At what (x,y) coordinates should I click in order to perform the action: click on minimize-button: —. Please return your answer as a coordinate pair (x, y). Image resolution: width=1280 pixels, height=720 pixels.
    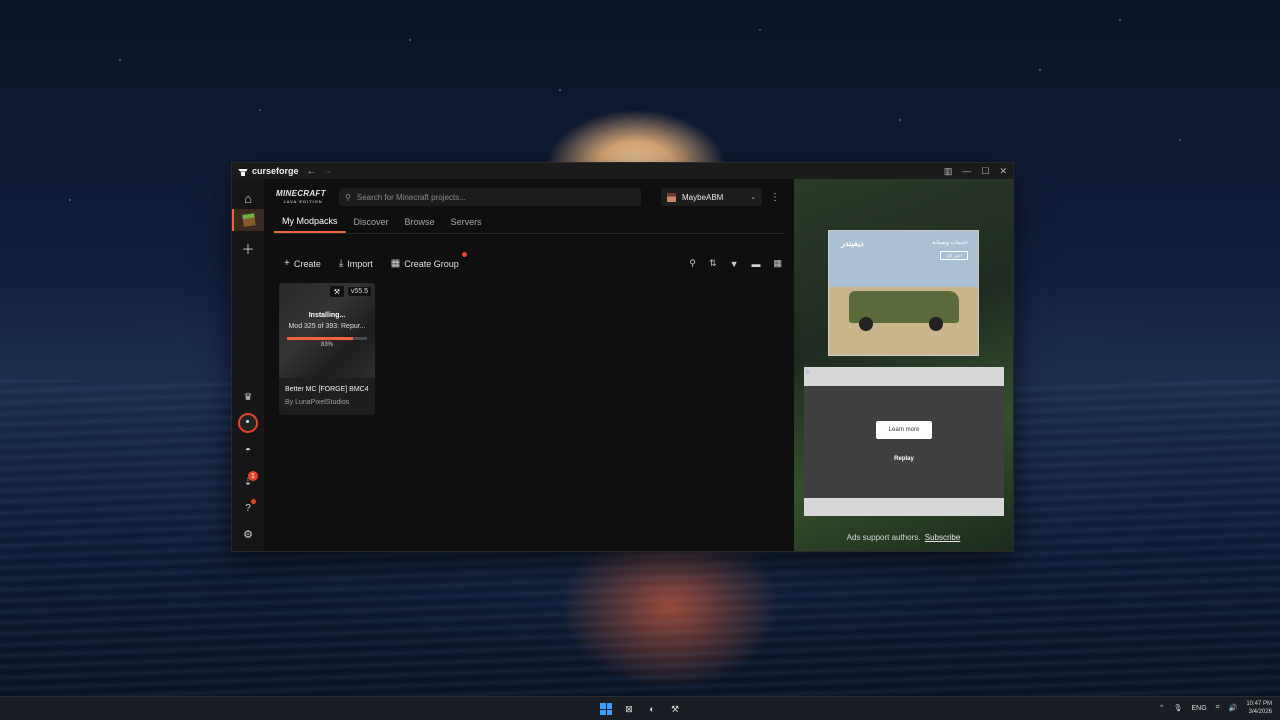
    Looking at the image, I should click on (966, 171).